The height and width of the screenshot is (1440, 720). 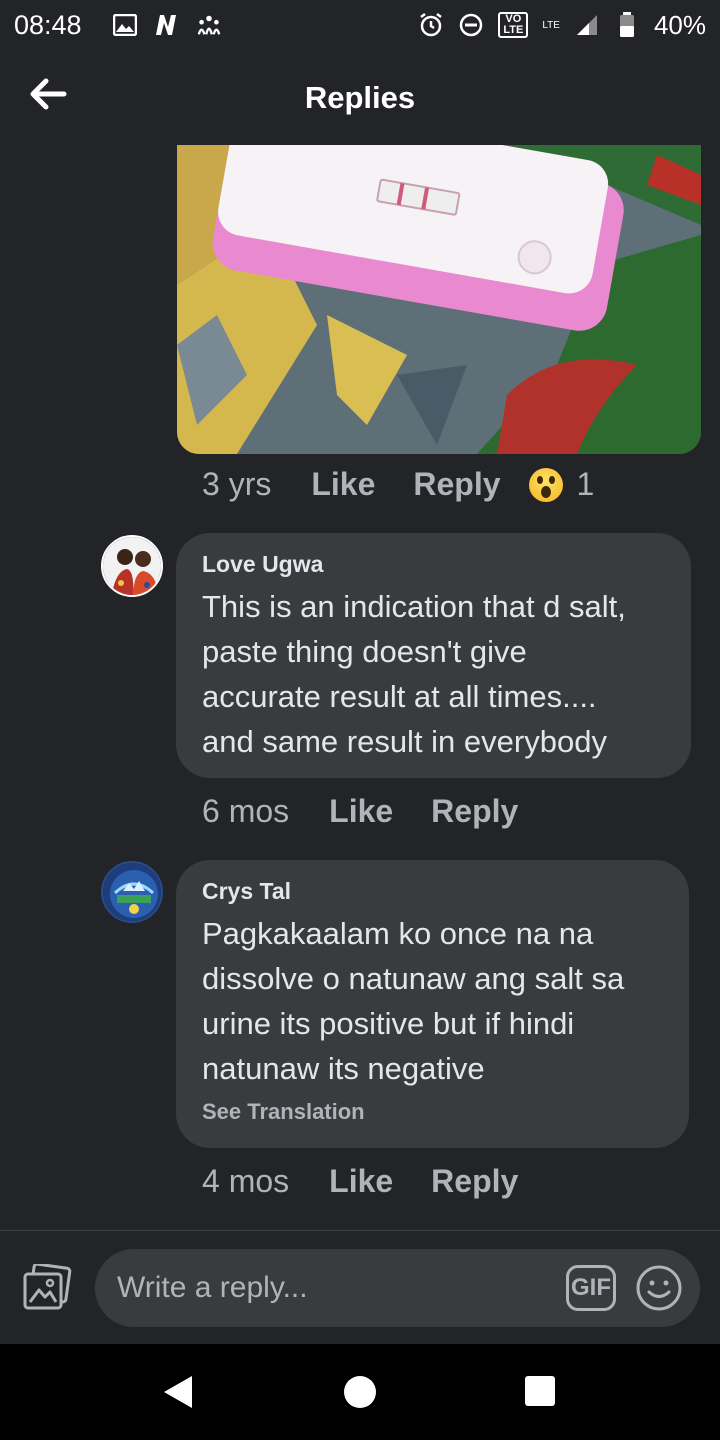 I want to click on system-nav-bar, so click(x=360, y=1392).